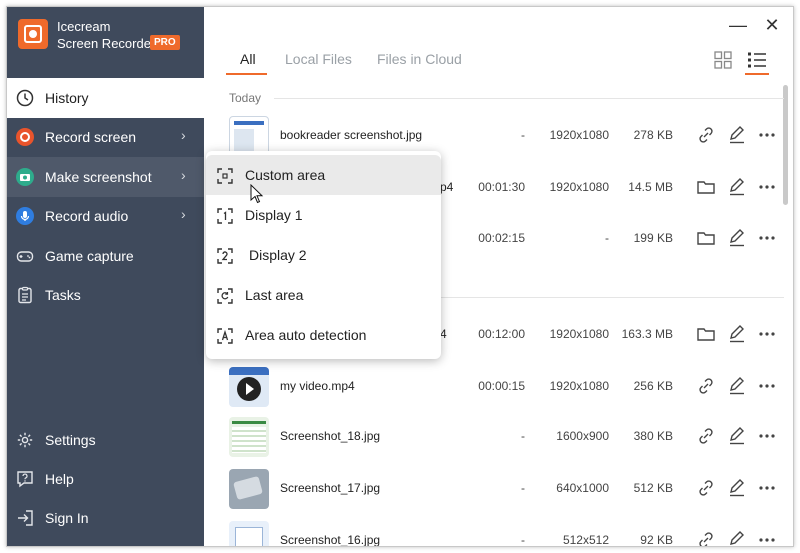  I want to click on file-resolution: 1600x900, so click(582, 436).